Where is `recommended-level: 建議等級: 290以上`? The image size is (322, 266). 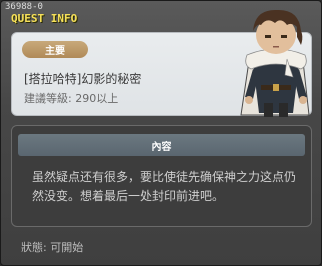
recommended-level: 建議等級: 290以上 is located at coordinates (71, 98).